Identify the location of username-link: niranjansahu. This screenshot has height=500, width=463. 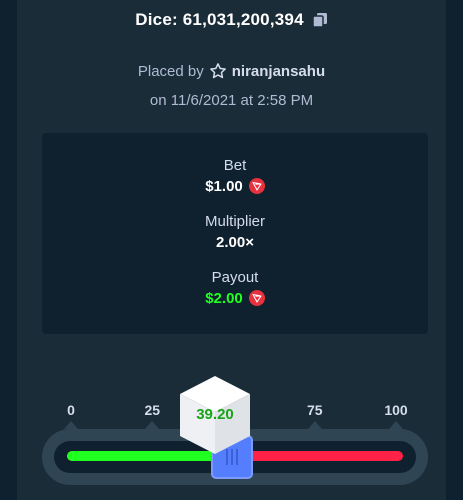
(278, 71).